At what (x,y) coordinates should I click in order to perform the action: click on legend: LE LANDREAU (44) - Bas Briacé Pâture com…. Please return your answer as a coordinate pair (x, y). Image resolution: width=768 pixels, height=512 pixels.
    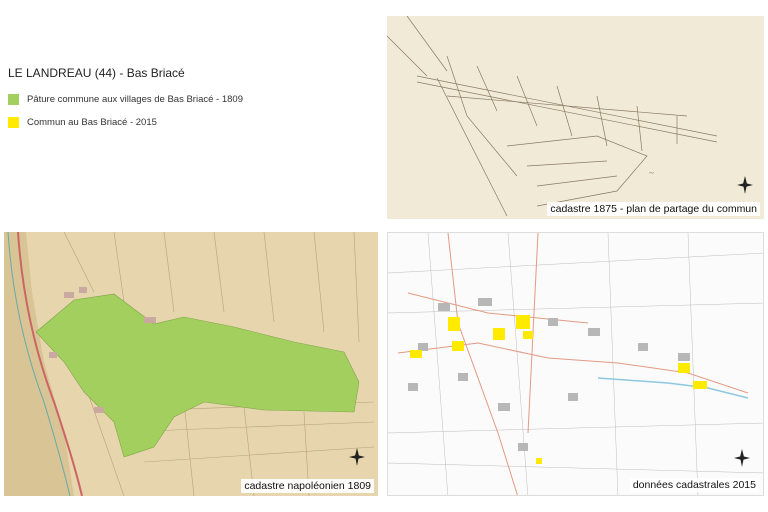
    Looking at the image, I should click on (188, 103).